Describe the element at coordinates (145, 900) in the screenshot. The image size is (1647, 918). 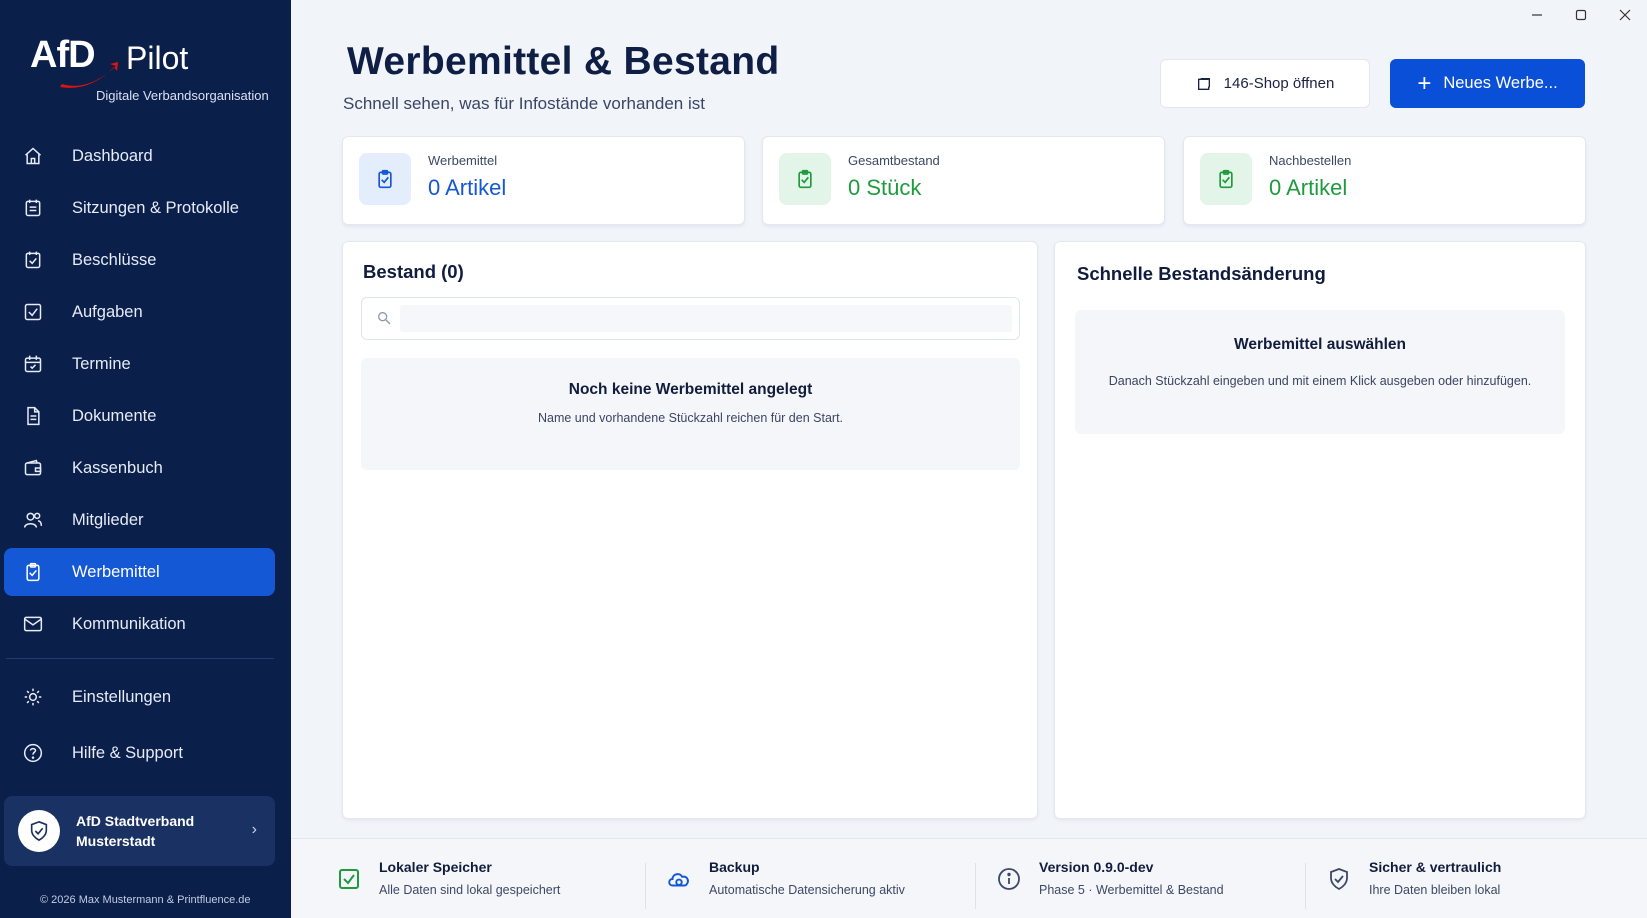
I see `copyright: © 2026 Max Mustermann & Printfluence.de` at that location.